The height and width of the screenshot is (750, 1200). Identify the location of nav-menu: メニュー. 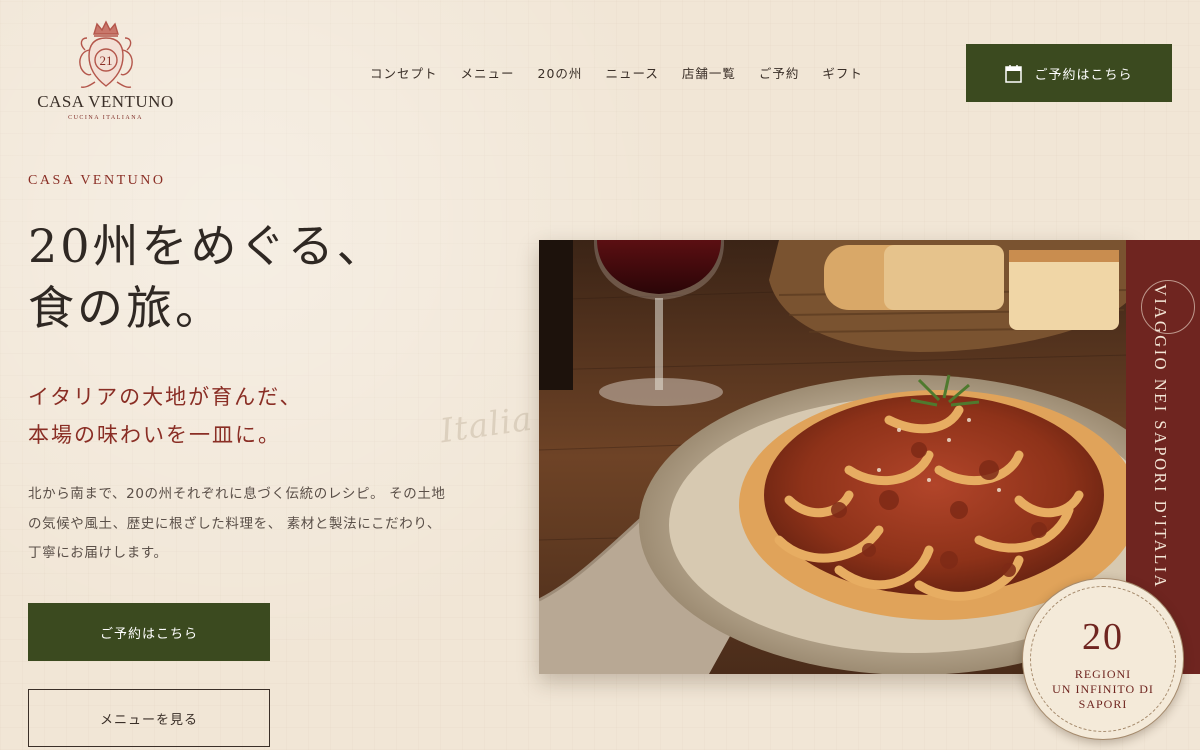
(488, 72).